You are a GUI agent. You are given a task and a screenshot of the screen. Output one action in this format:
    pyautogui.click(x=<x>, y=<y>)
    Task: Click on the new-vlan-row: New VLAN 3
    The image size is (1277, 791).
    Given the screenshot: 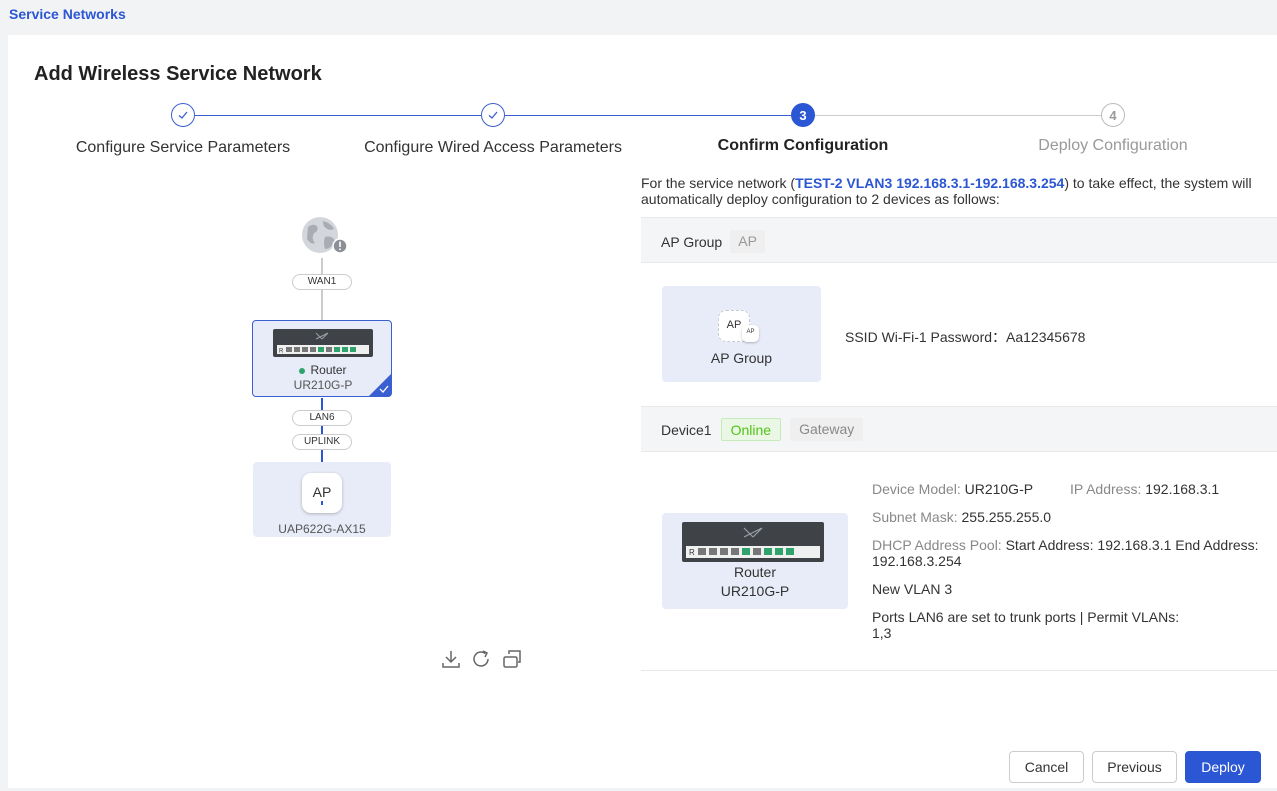 What is the action you would take?
    pyautogui.click(x=912, y=589)
    